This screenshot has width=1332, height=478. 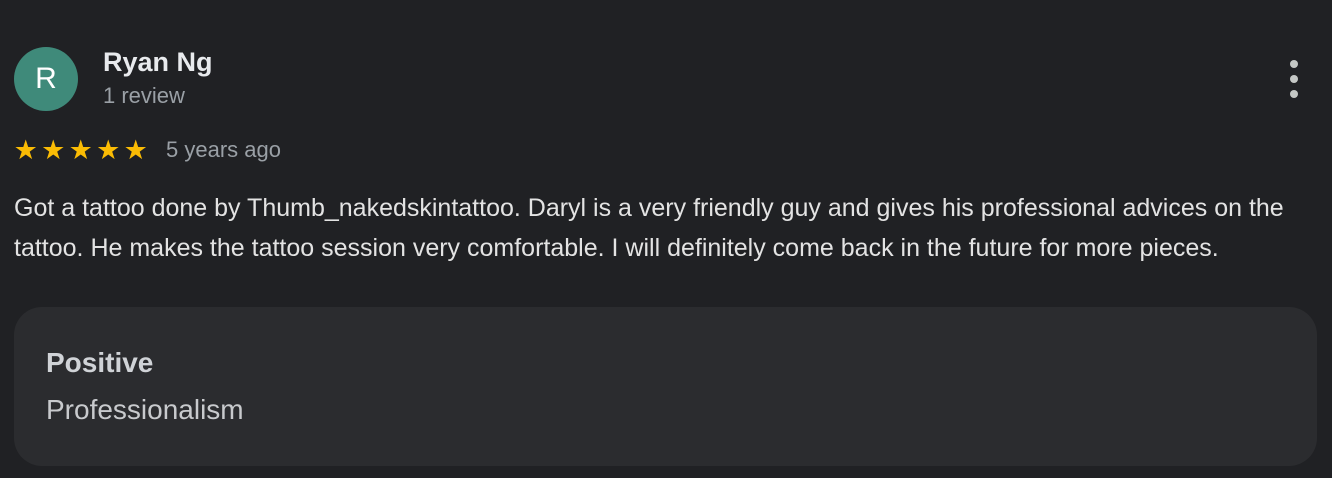 What do you see at coordinates (144, 95) in the screenshot?
I see `author-review-count: 1 review` at bounding box center [144, 95].